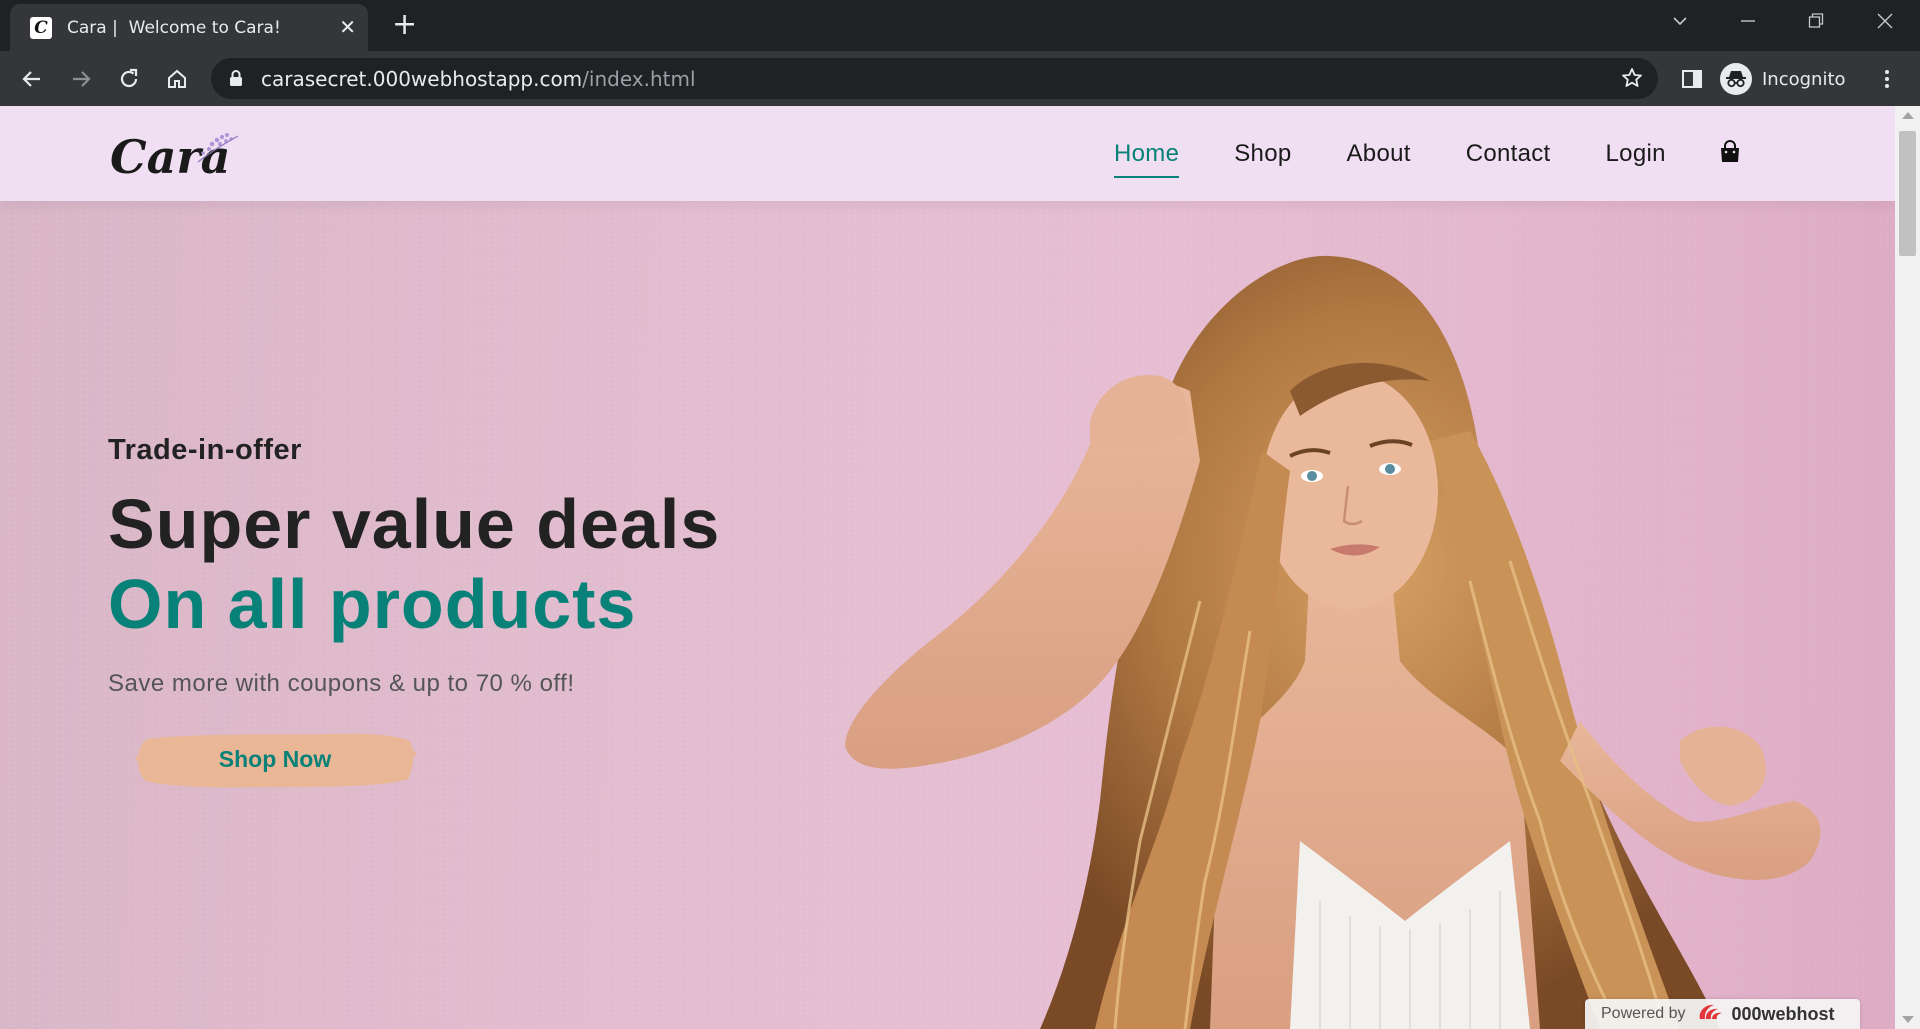  Describe the element at coordinates (81, 79) in the screenshot. I see `forward-icon` at that location.